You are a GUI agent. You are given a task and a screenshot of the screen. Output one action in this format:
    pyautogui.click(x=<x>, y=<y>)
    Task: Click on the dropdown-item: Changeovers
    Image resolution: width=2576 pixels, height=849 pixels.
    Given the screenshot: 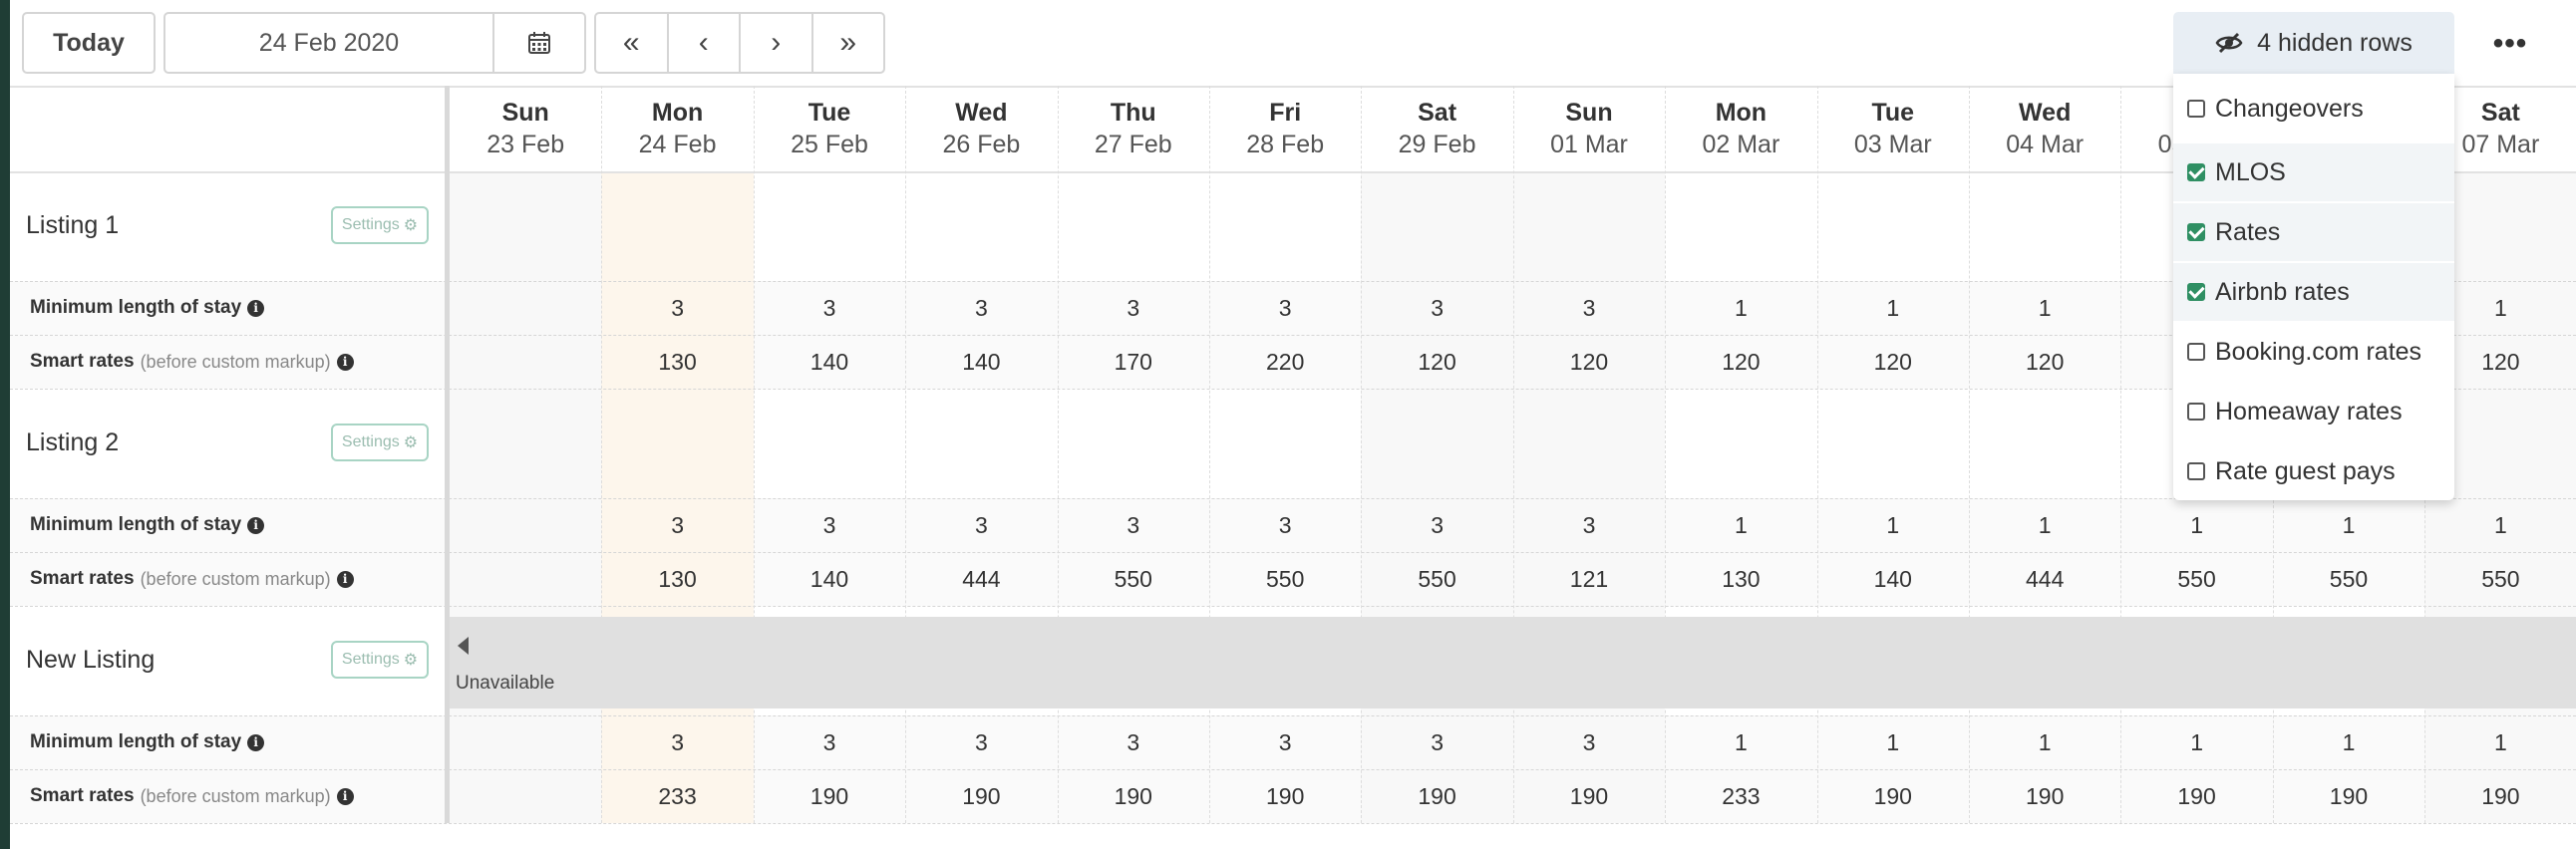 What is the action you would take?
    pyautogui.click(x=2313, y=109)
    